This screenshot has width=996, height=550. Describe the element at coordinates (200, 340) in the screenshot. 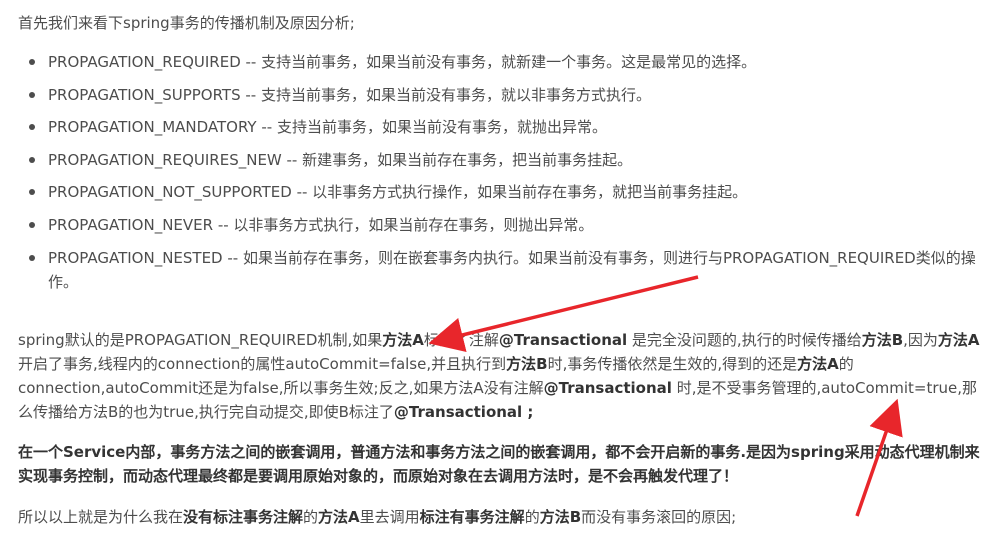

I see `text-span: spring默认的是PROPAGATION_REQUIRED机制,如果` at that location.